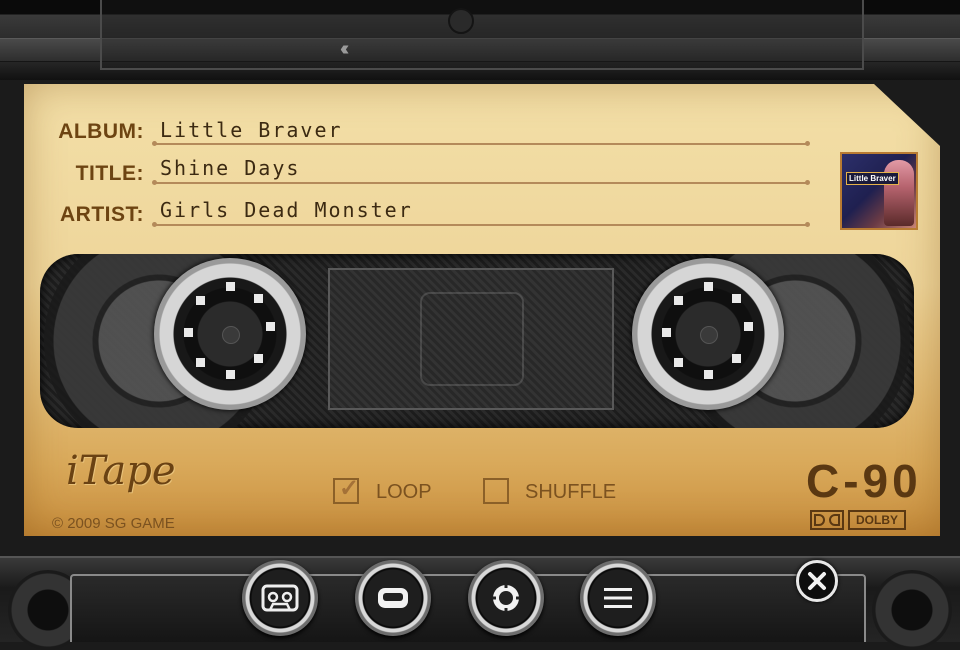  Describe the element at coordinates (461, 21) in the screenshot. I see `deck-knob` at that location.